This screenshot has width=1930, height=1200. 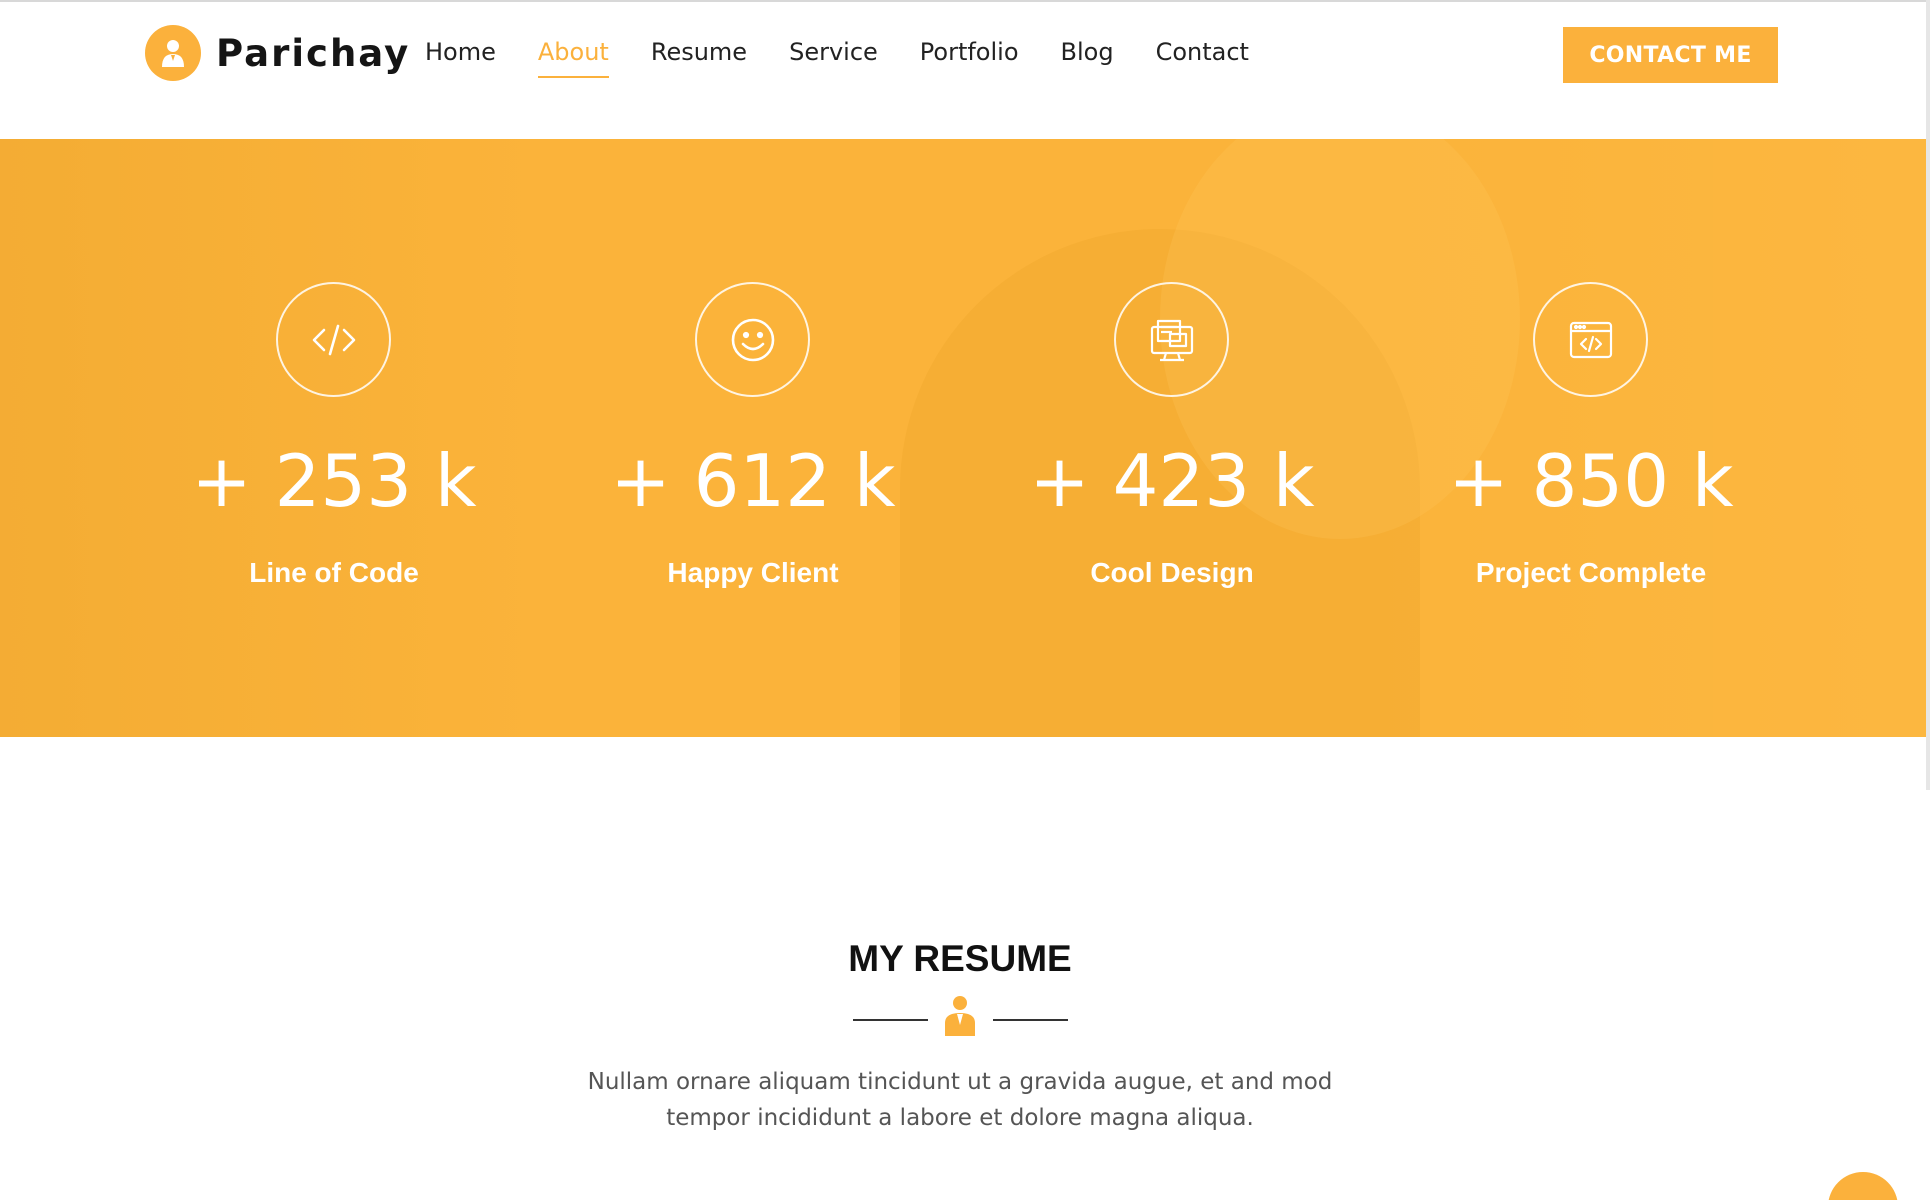 What do you see at coordinates (1590, 339) in the screenshot?
I see `browser-code-icon` at bounding box center [1590, 339].